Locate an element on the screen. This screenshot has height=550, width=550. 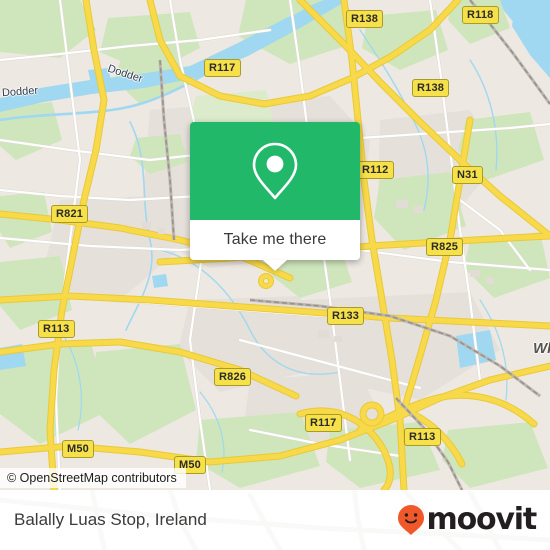
road-shield: N31 is located at coordinates (467, 175).